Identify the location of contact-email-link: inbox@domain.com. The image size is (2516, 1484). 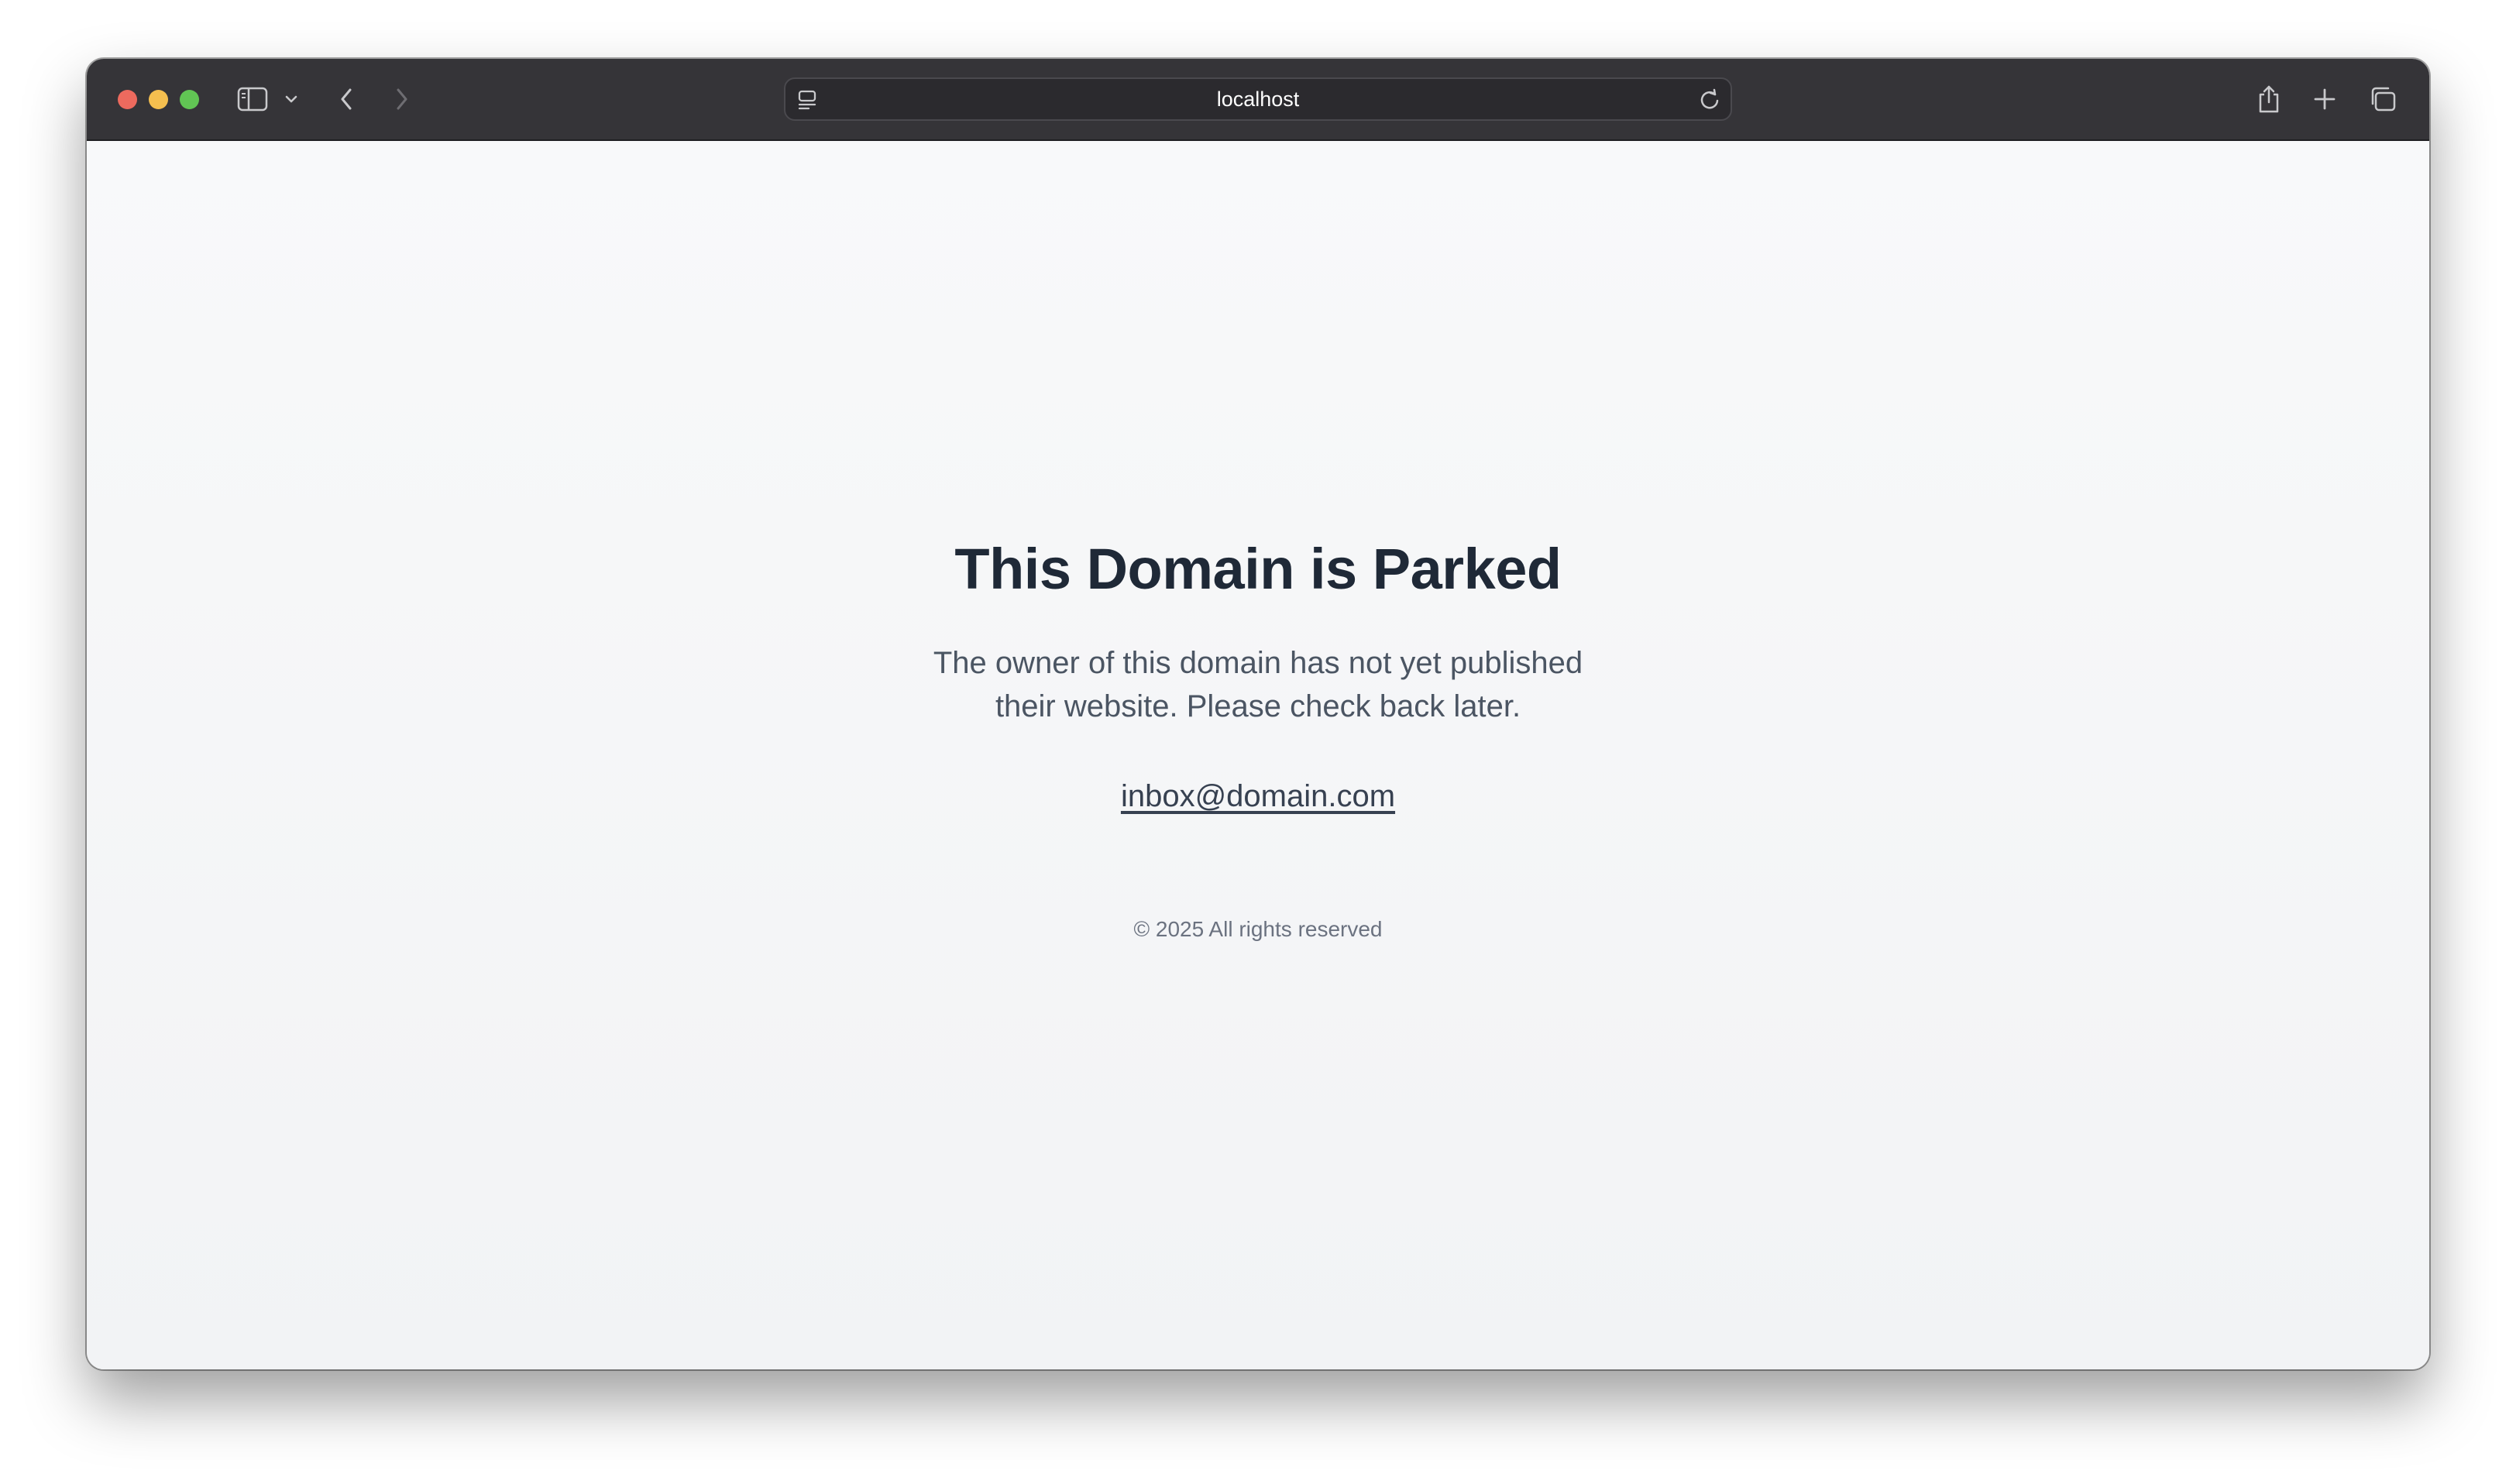
(1258, 796).